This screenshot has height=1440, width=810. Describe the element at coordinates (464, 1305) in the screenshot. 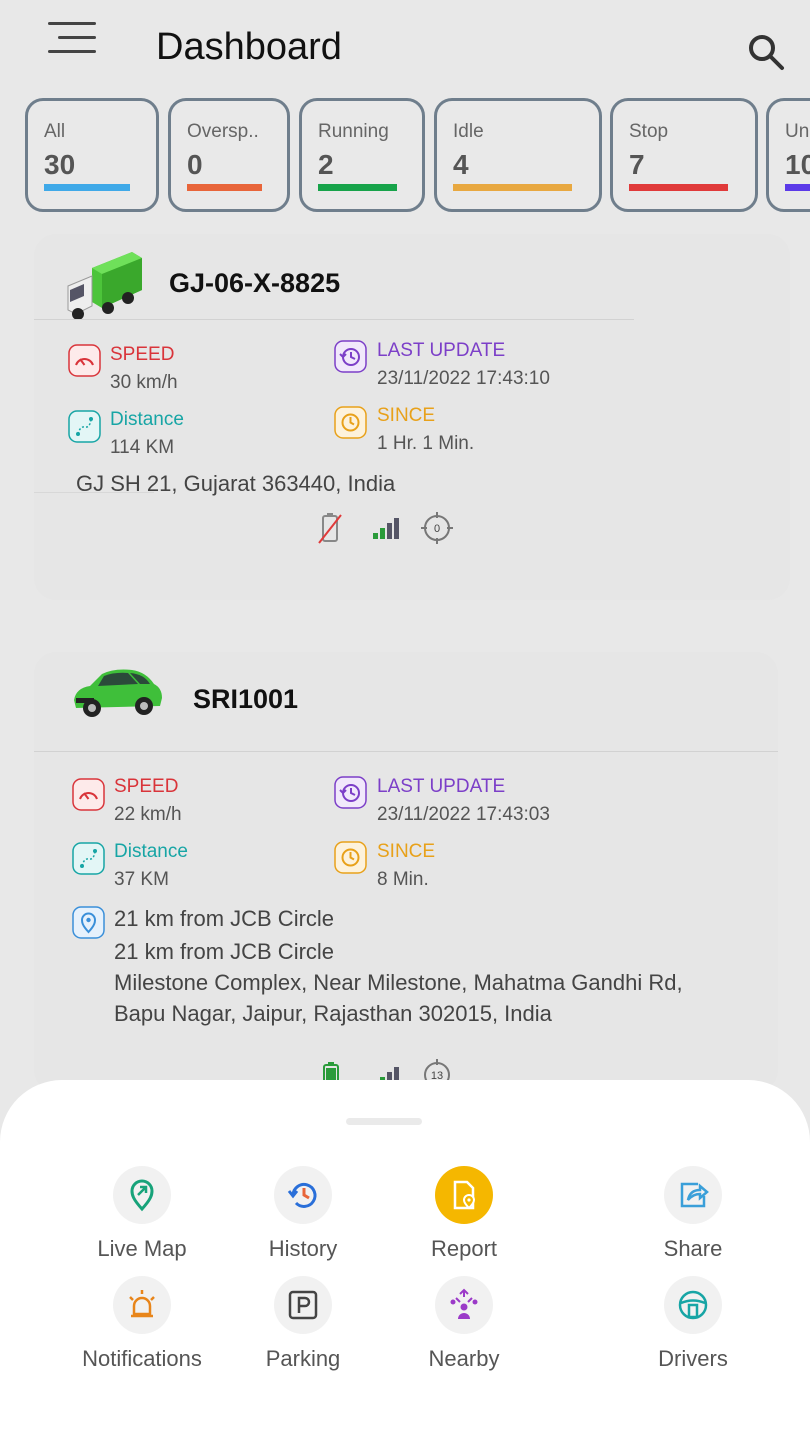

I see `nearby-people-icon` at that location.